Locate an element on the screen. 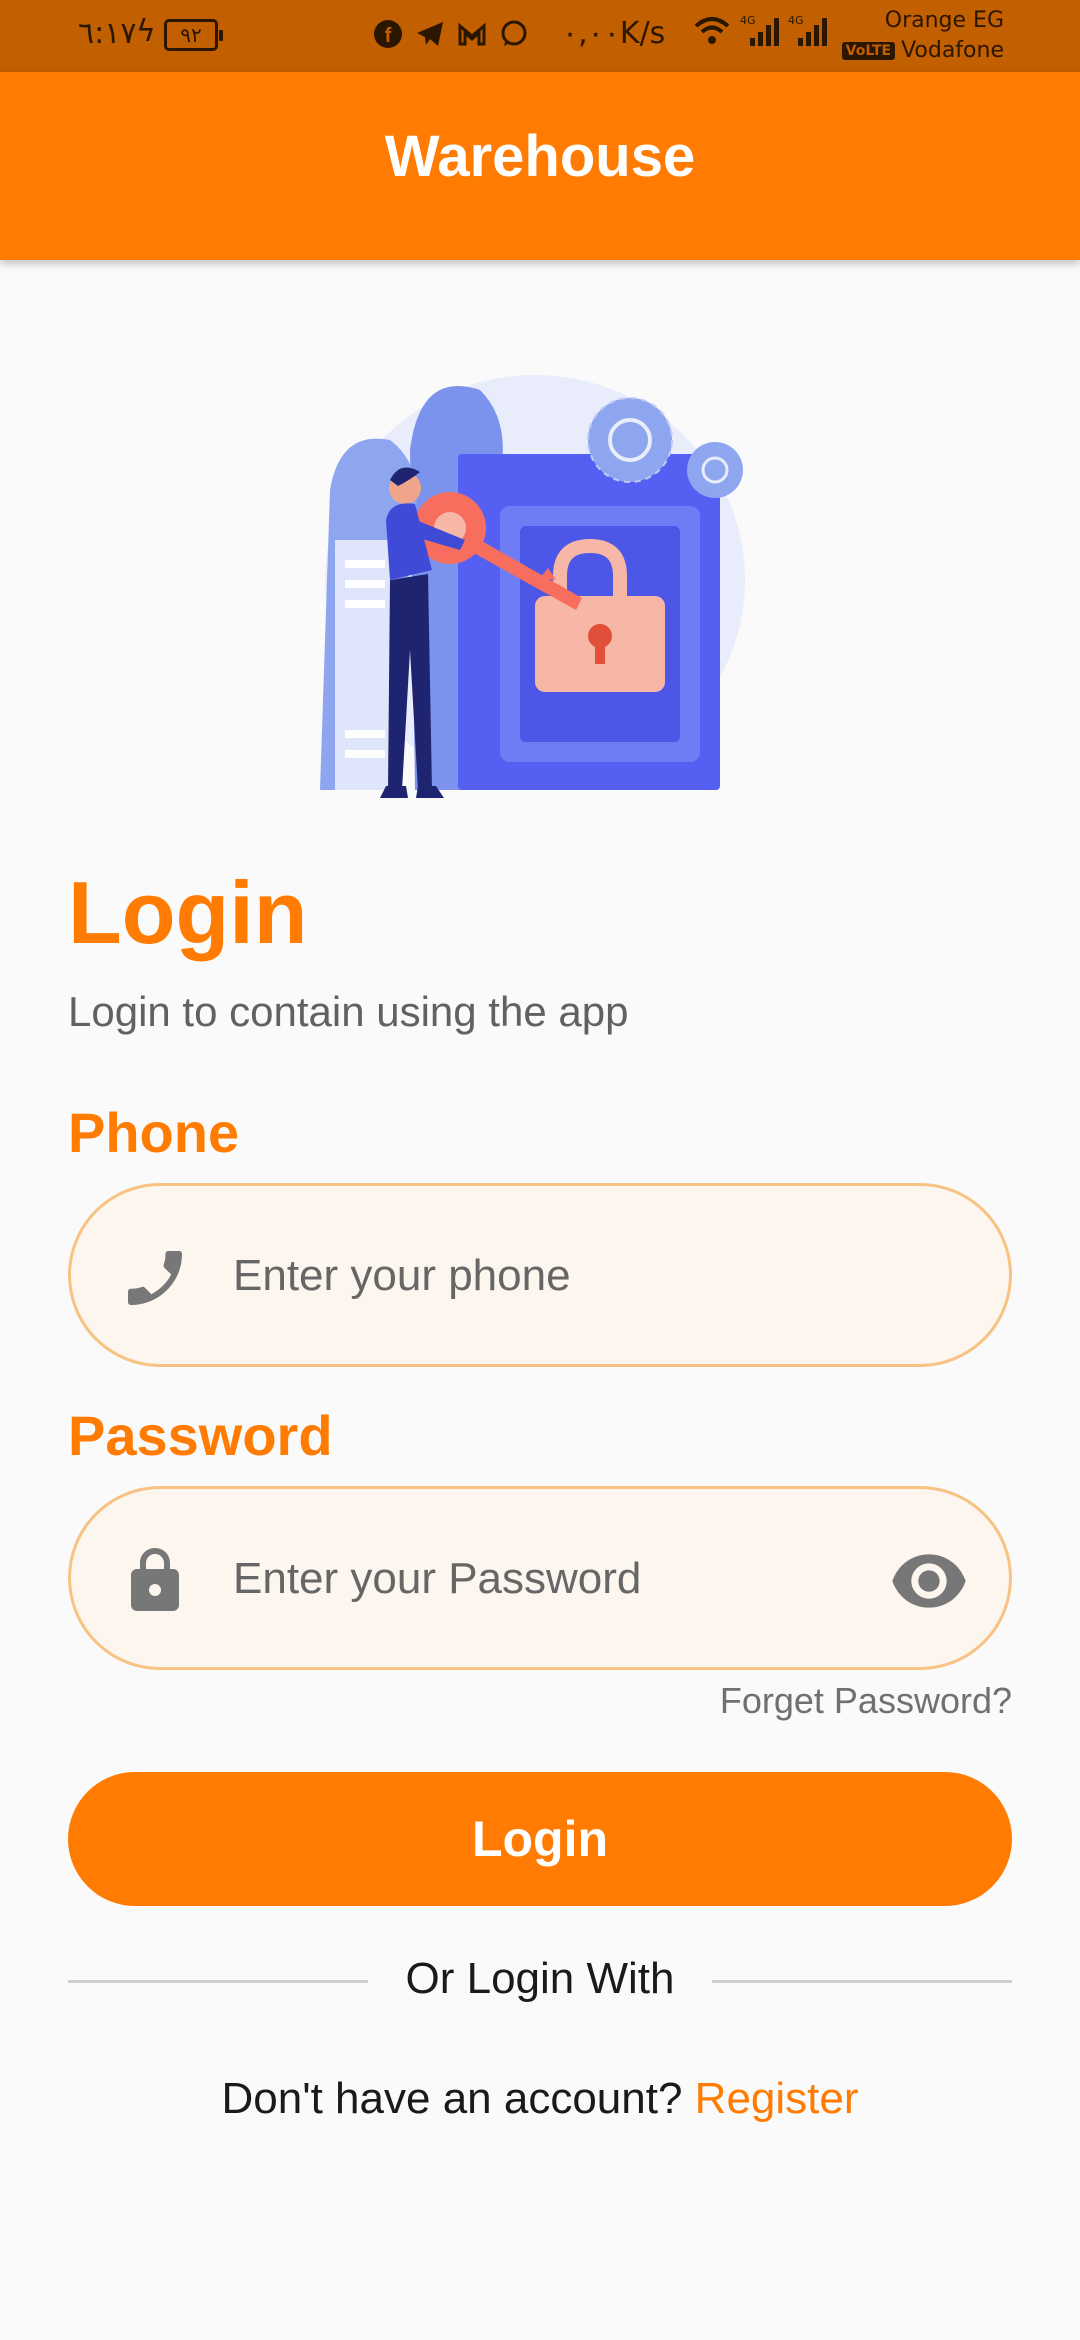 The width and height of the screenshot is (1080, 2340). carrier-1: Orange EG is located at coordinates (944, 20).